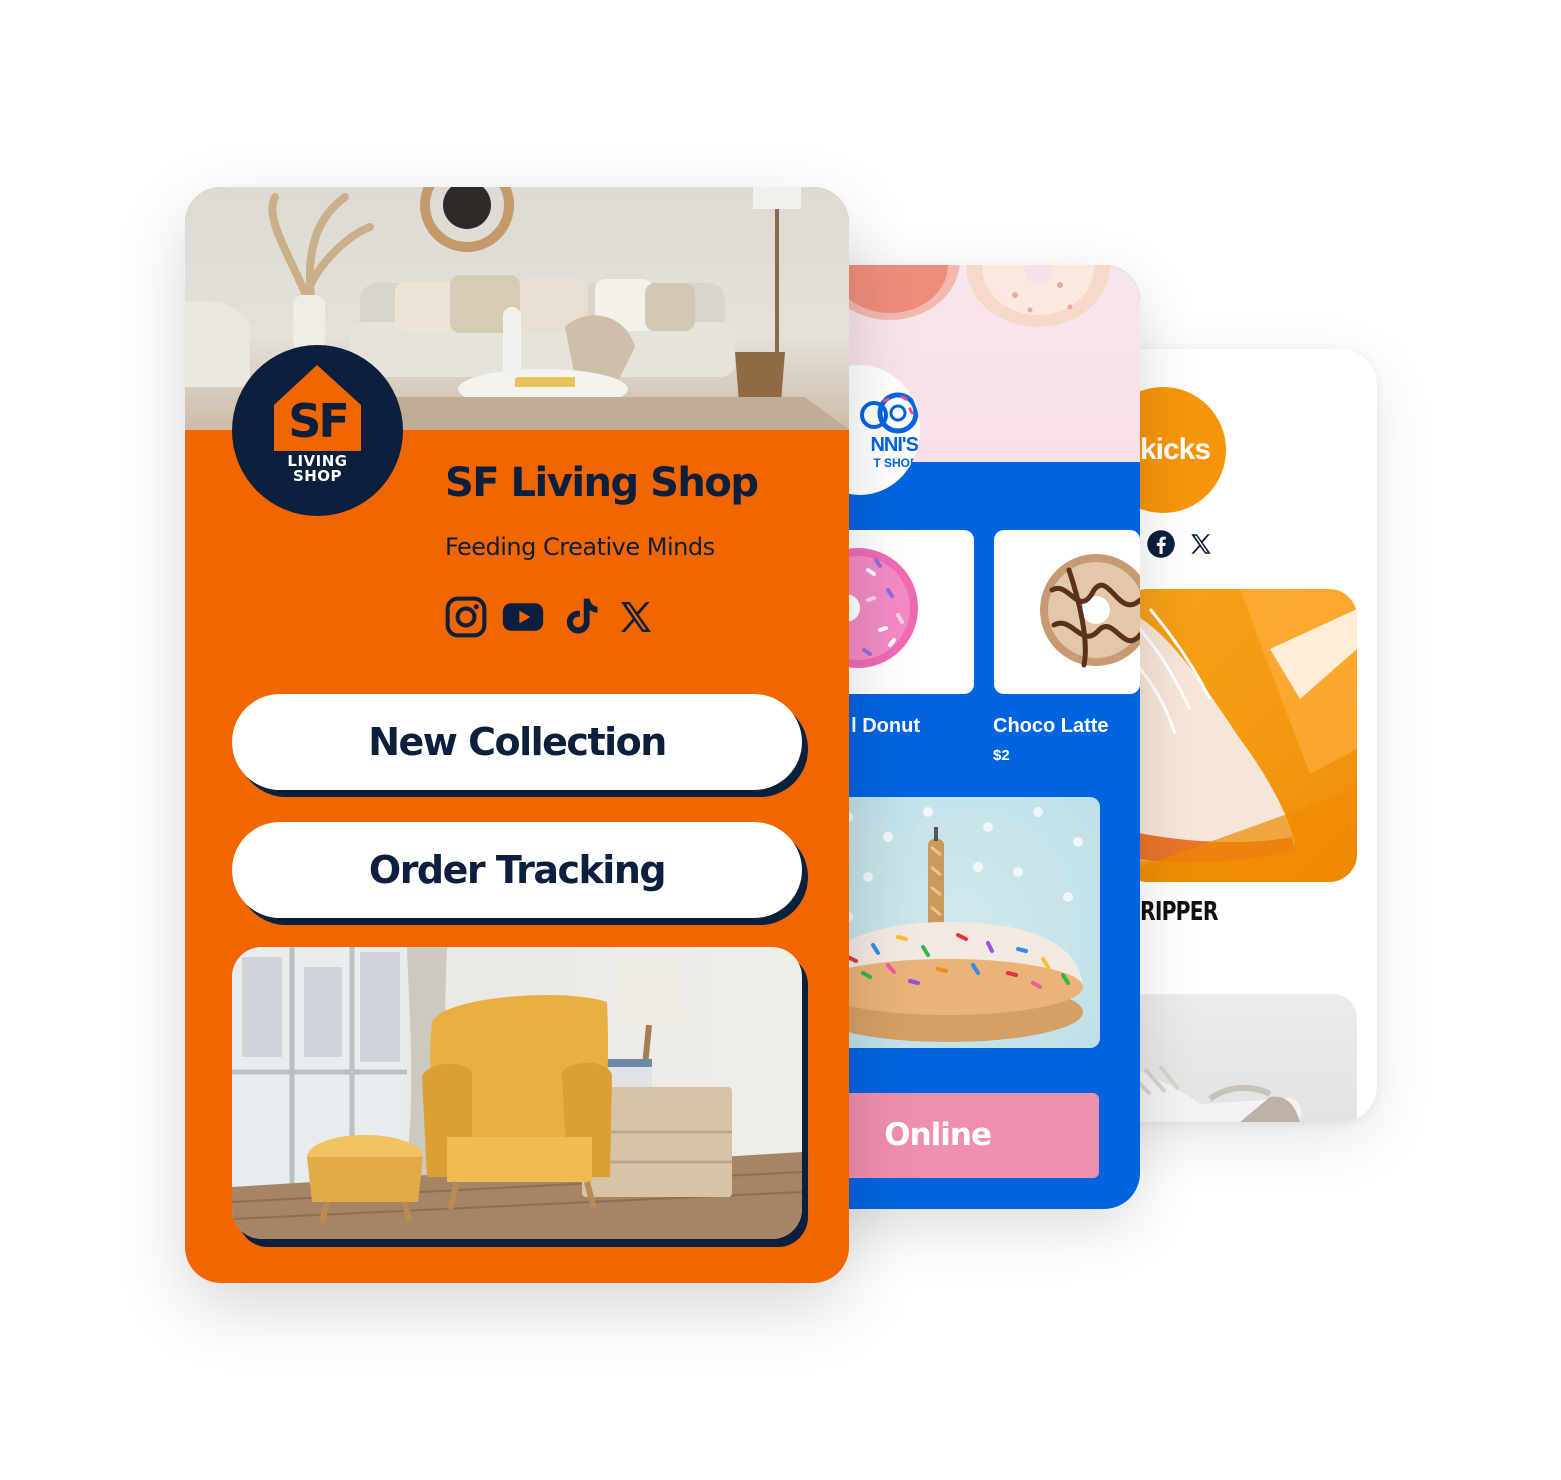  Describe the element at coordinates (317, 476) in the screenshot. I see `sf-logo-line-shop: SHOP` at that location.